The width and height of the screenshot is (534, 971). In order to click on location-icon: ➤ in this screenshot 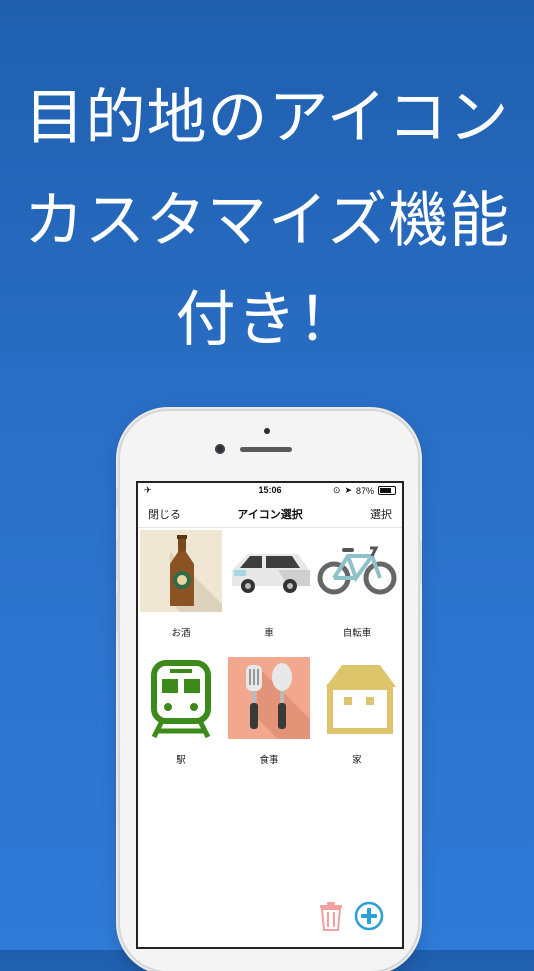, I will do `click(348, 490)`.